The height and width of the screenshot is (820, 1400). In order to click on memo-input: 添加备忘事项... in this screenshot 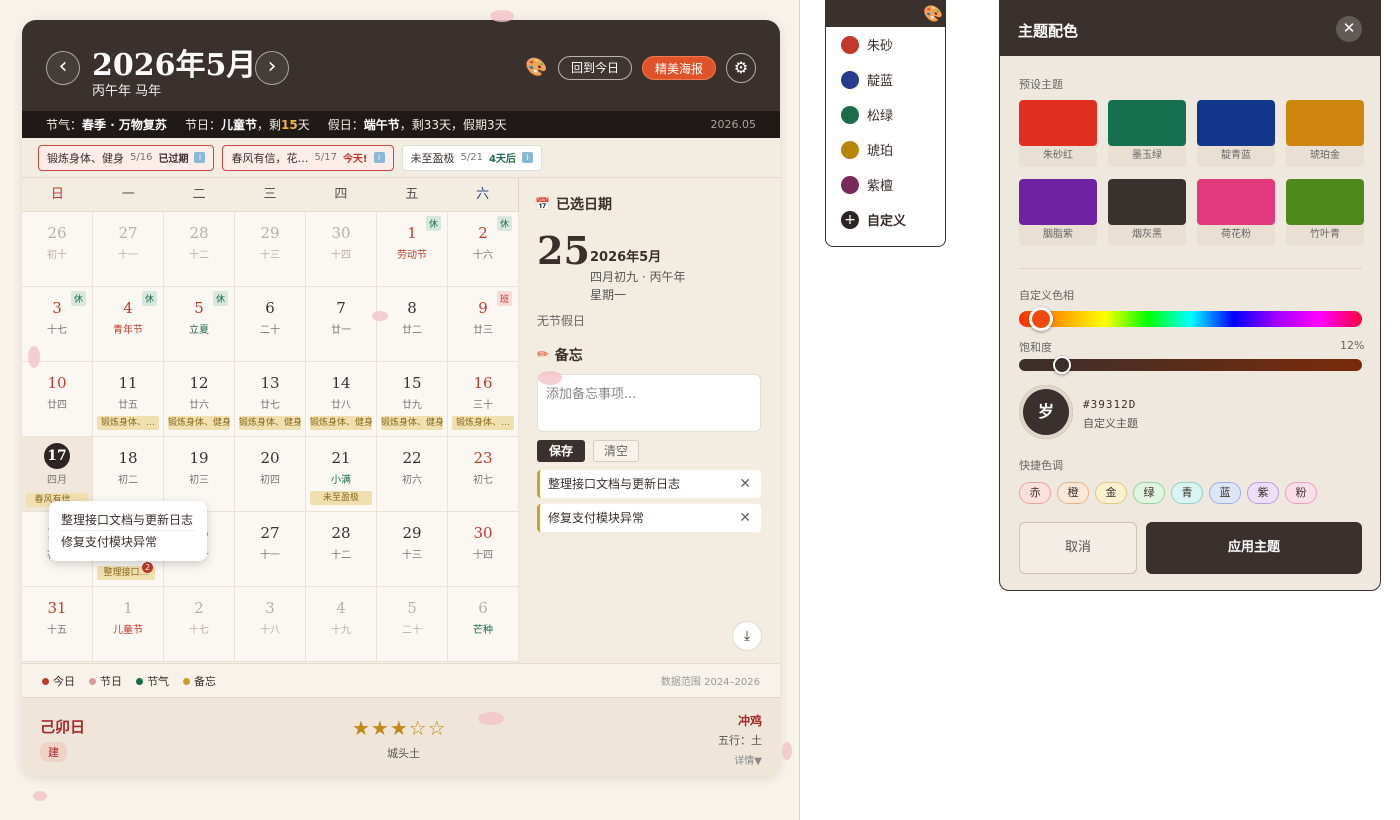, I will do `click(649, 403)`.